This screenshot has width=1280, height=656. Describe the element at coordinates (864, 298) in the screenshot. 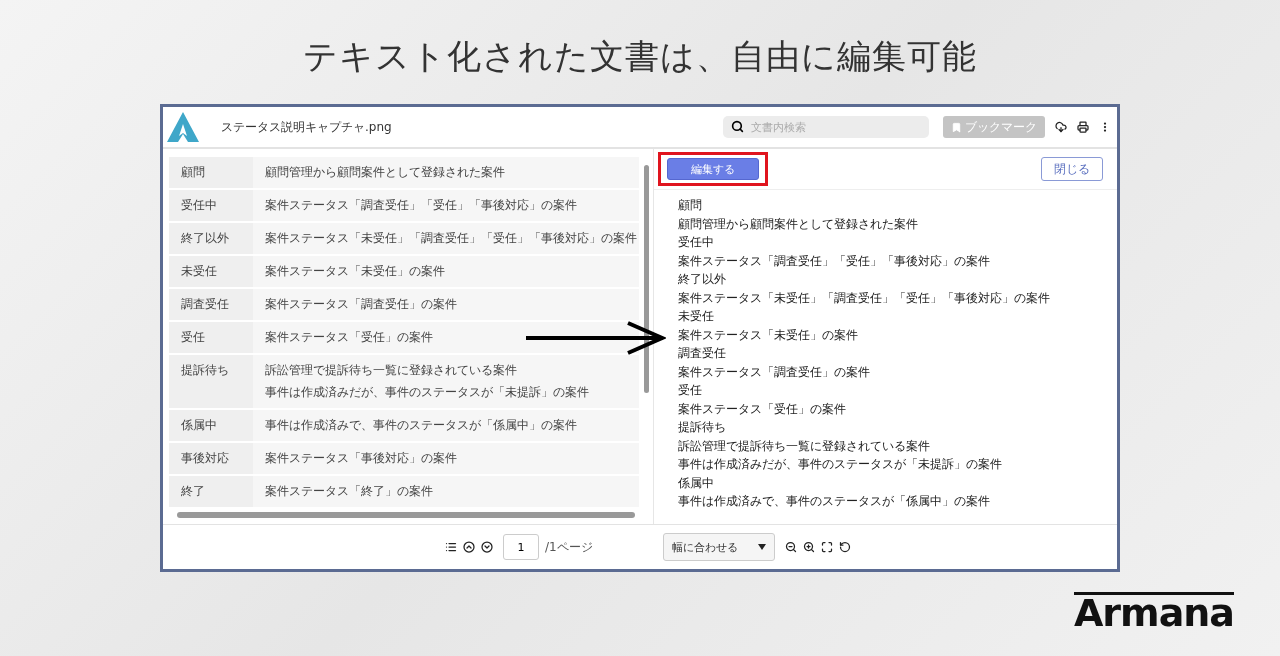

I see `text-line: 案件ステータス「未受任」「調査受任」「受任」「事後対応」の案件` at that location.